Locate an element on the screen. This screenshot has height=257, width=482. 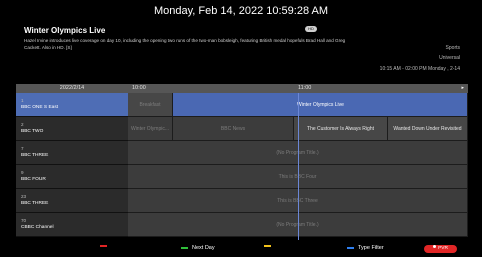
channel-row: 23 BBC THREE This is BBC Three is located at coordinates (242, 201).